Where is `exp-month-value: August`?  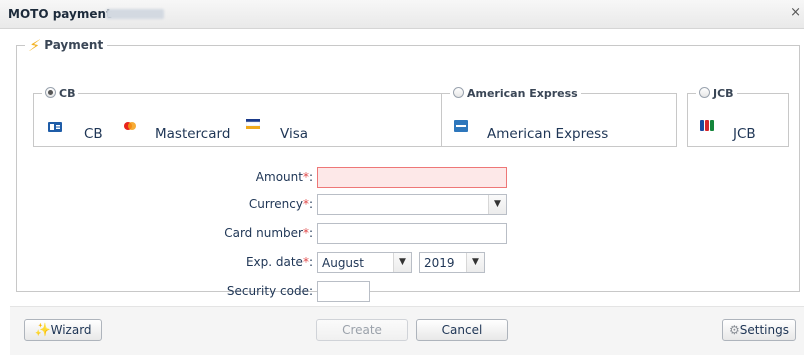 exp-month-value: August is located at coordinates (343, 263).